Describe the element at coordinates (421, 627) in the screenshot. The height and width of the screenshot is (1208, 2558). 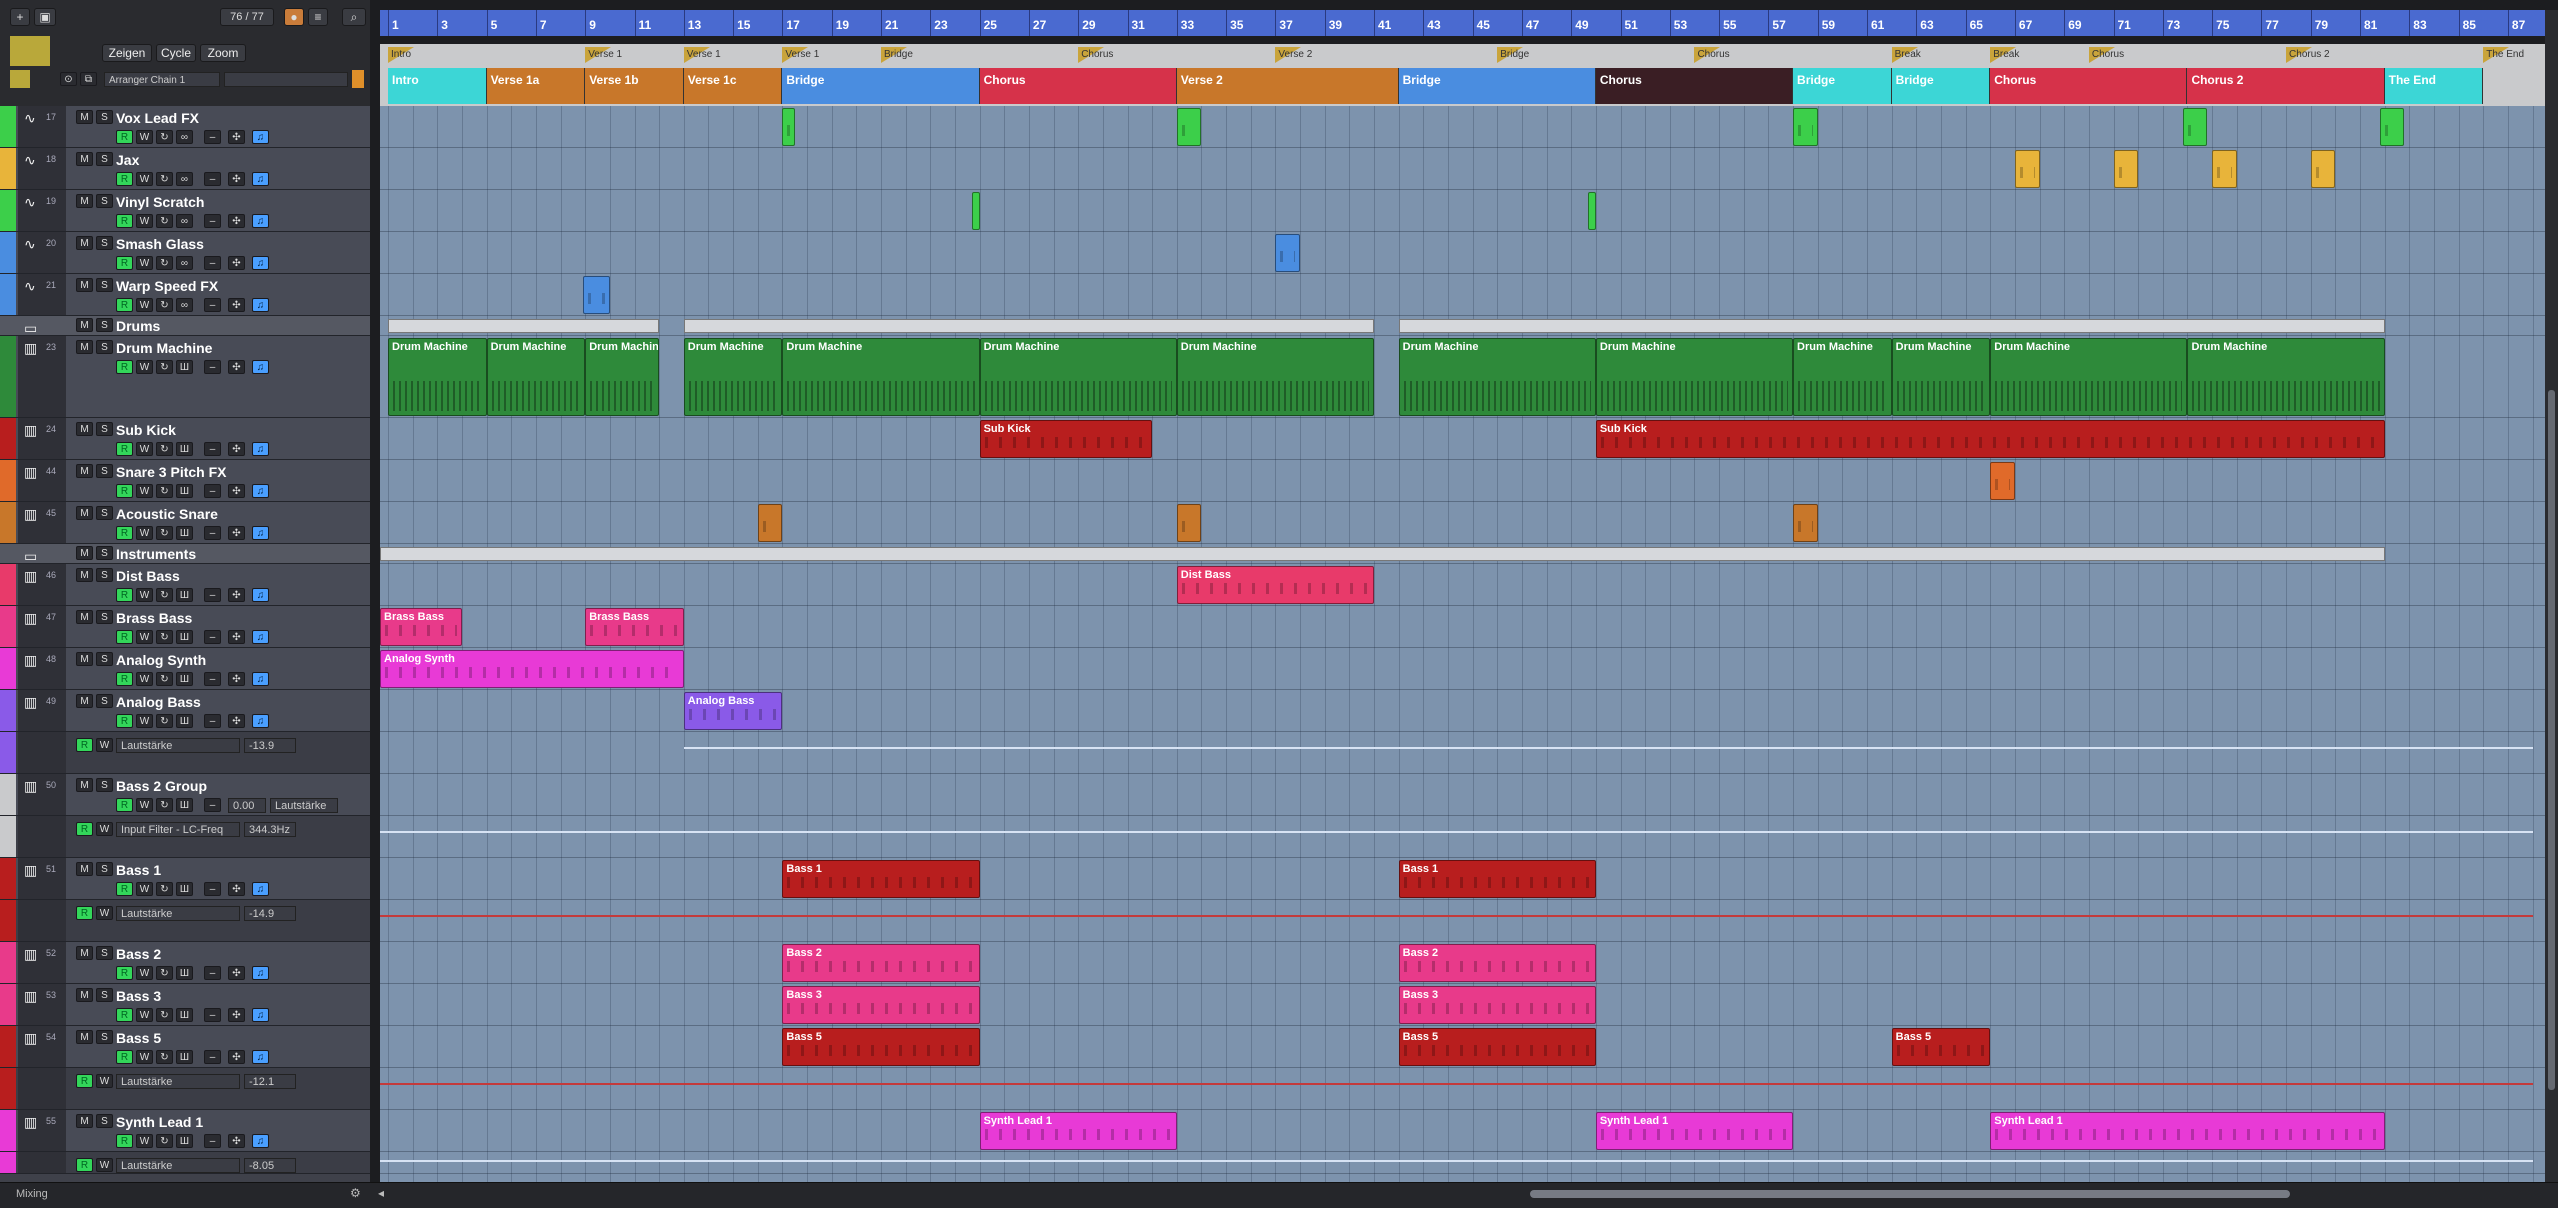
I see `event: Brass Bass` at that location.